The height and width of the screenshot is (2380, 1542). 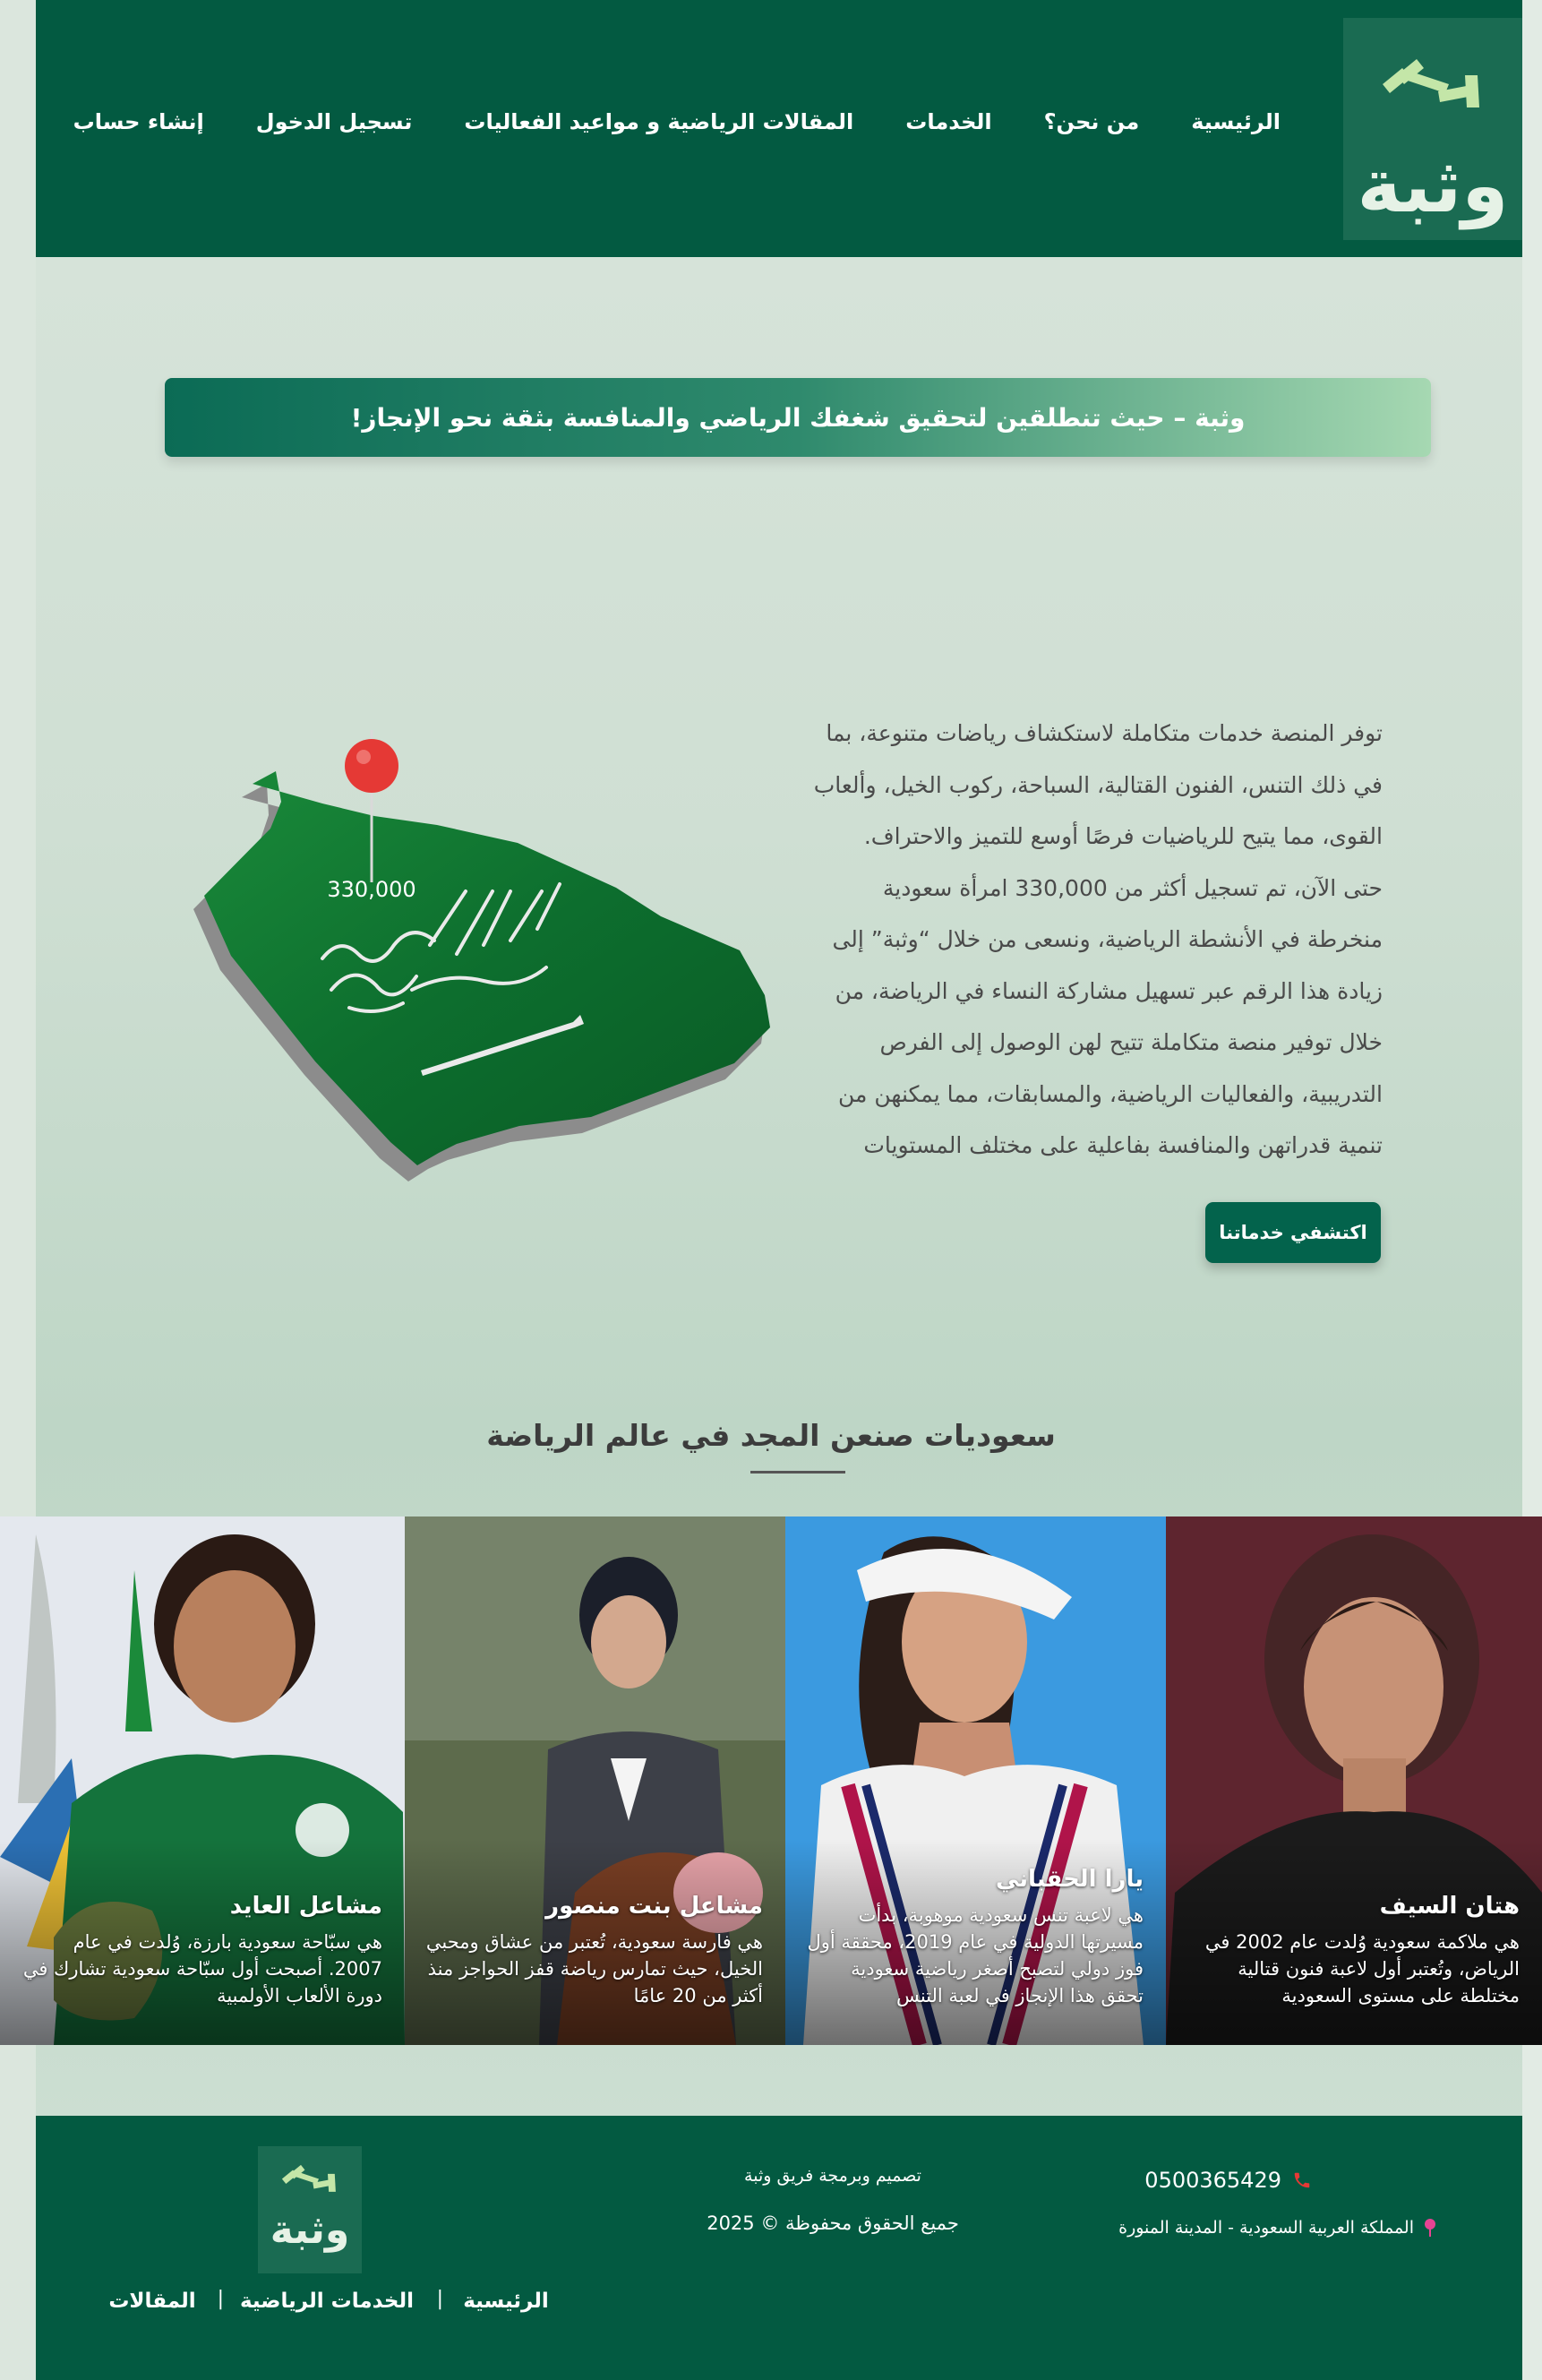 What do you see at coordinates (371, 889) in the screenshot?
I see `map-pin-label: 330,000` at bounding box center [371, 889].